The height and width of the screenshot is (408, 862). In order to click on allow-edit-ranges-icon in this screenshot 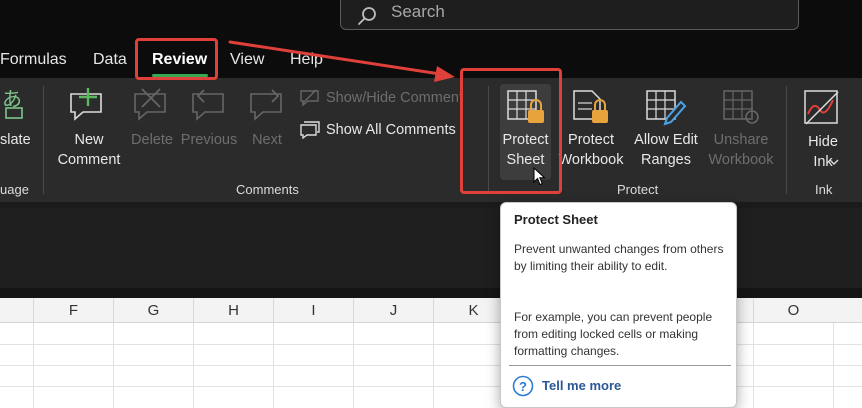, I will do `click(666, 108)`.